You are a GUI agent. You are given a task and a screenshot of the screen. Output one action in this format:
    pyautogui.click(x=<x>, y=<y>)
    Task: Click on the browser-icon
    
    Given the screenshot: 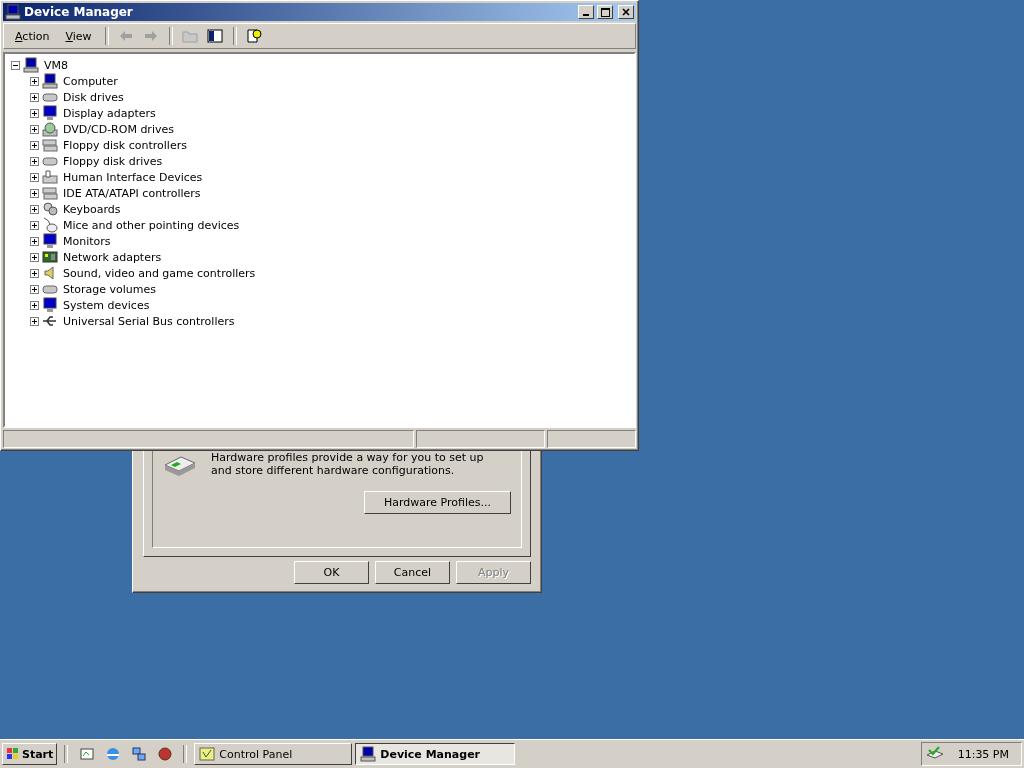 What is the action you would take?
    pyautogui.click(x=112, y=754)
    